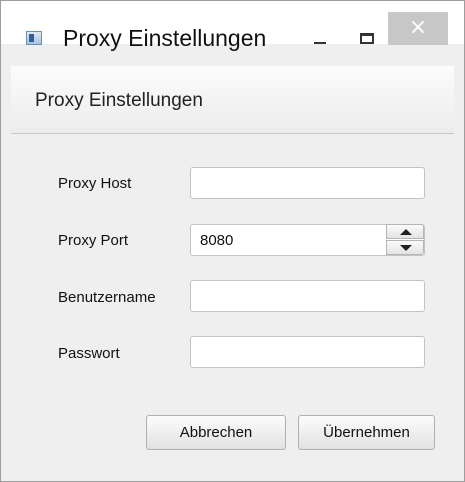 The height and width of the screenshot is (482, 465). I want to click on port-spinner, so click(405, 239).